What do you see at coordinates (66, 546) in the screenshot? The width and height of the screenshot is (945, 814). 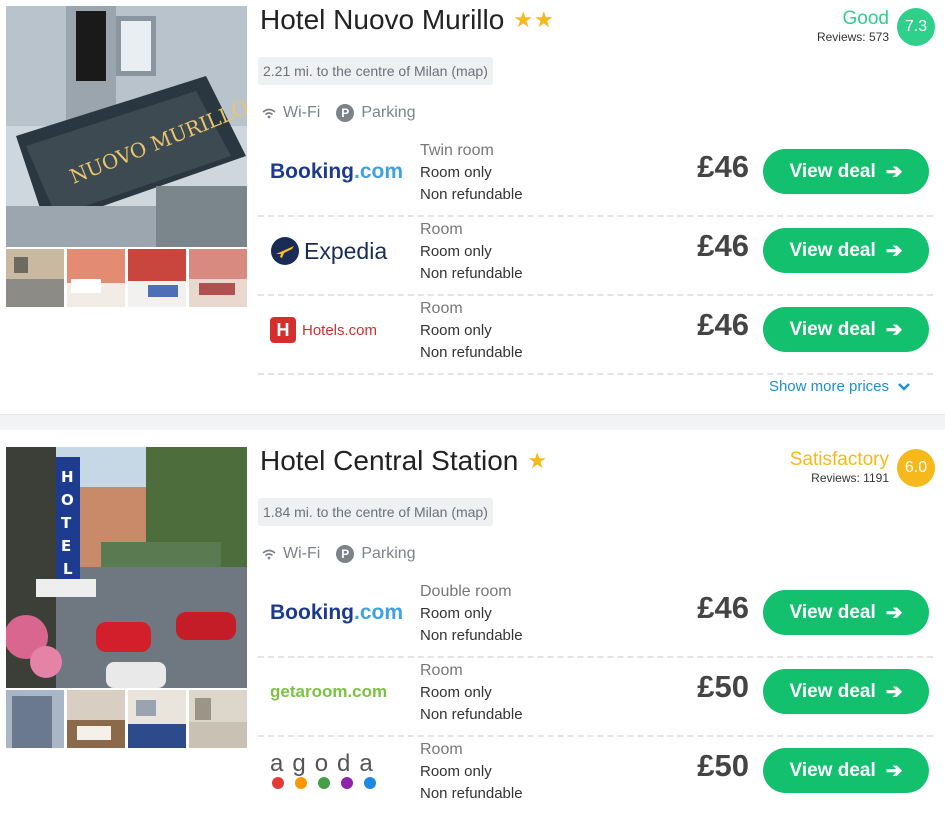 I see `svg-text: E` at bounding box center [66, 546].